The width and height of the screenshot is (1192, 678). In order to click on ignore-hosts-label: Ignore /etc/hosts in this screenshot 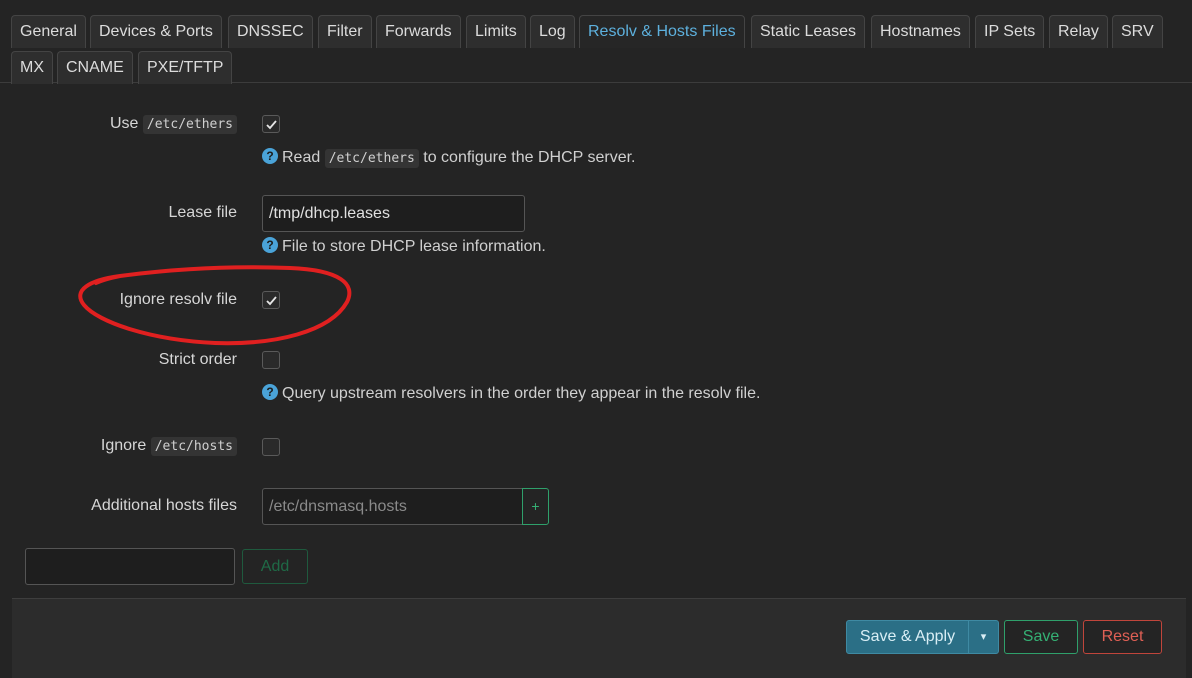, I will do `click(168, 446)`.